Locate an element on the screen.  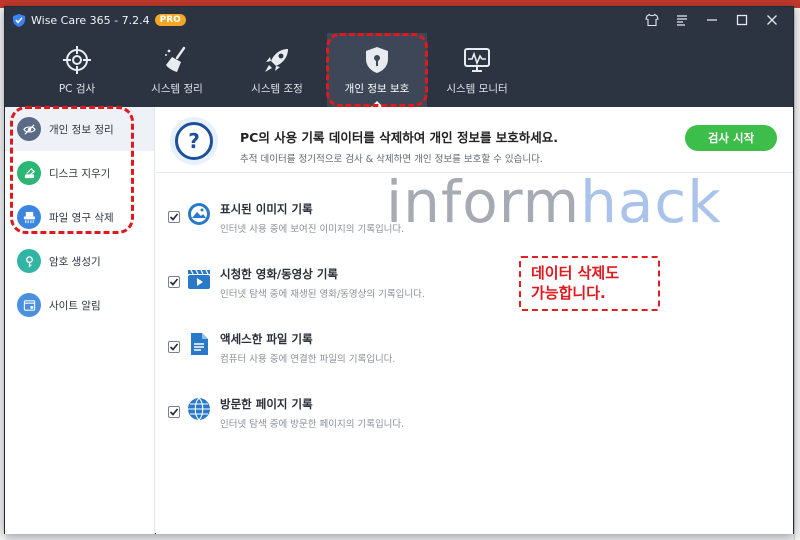
wisecare-shield-icon is located at coordinates (19, 20).